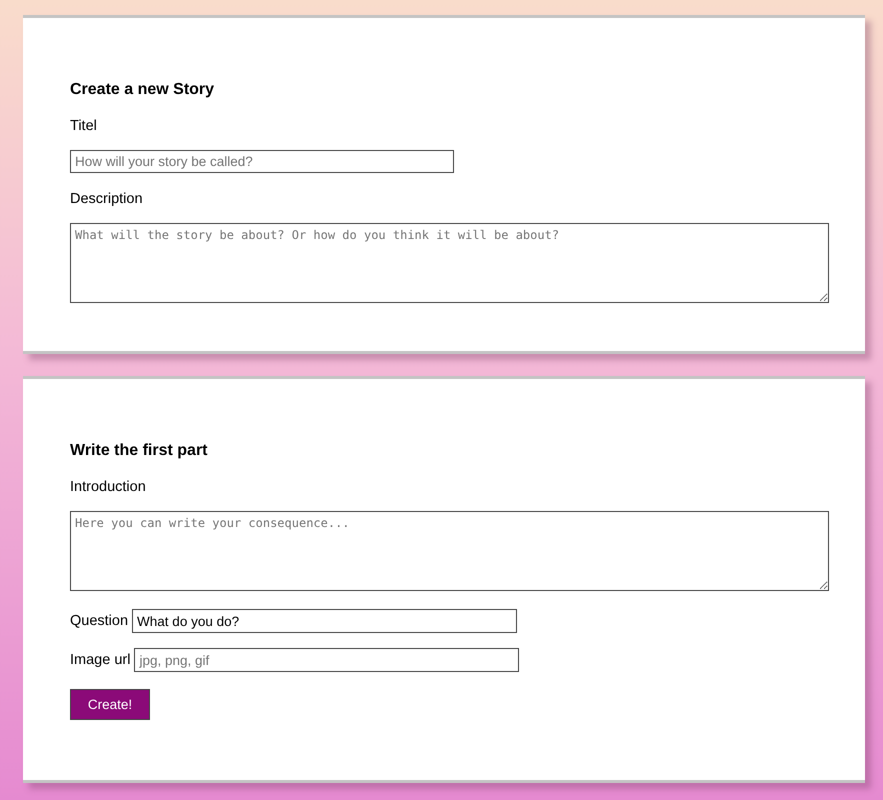 This screenshot has height=800, width=883. What do you see at coordinates (262, 161) in the screenshot?
I see `title-field: How will your story be called?` at bounding box center [262, 161].